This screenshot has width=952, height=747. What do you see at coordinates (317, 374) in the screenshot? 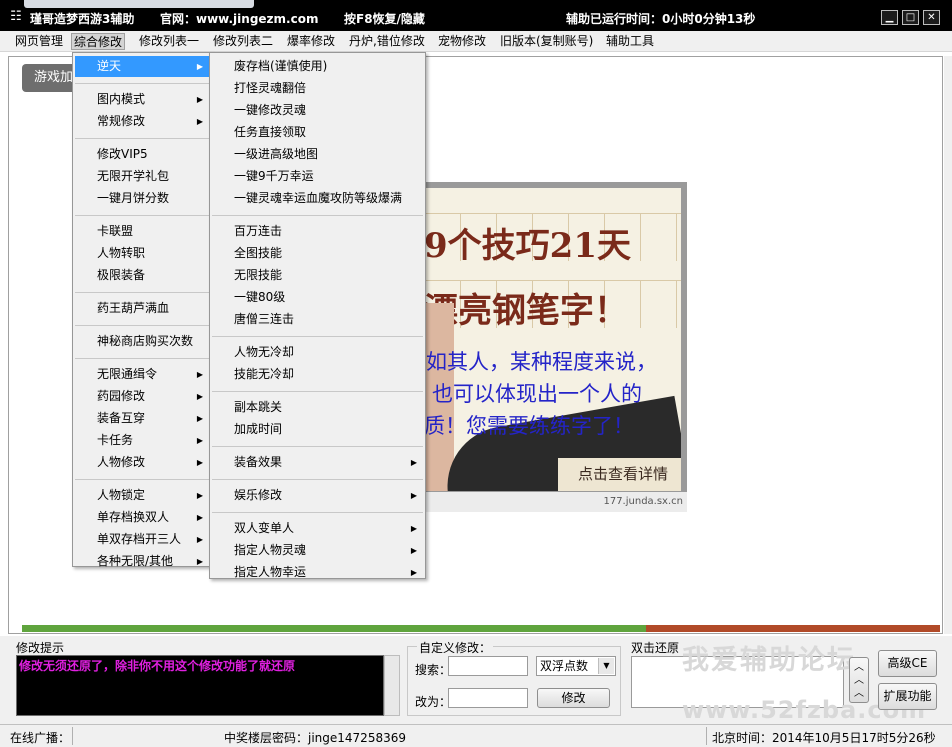
I see `menu2-item: 技能无冷却` at bounding box center [317, 374].